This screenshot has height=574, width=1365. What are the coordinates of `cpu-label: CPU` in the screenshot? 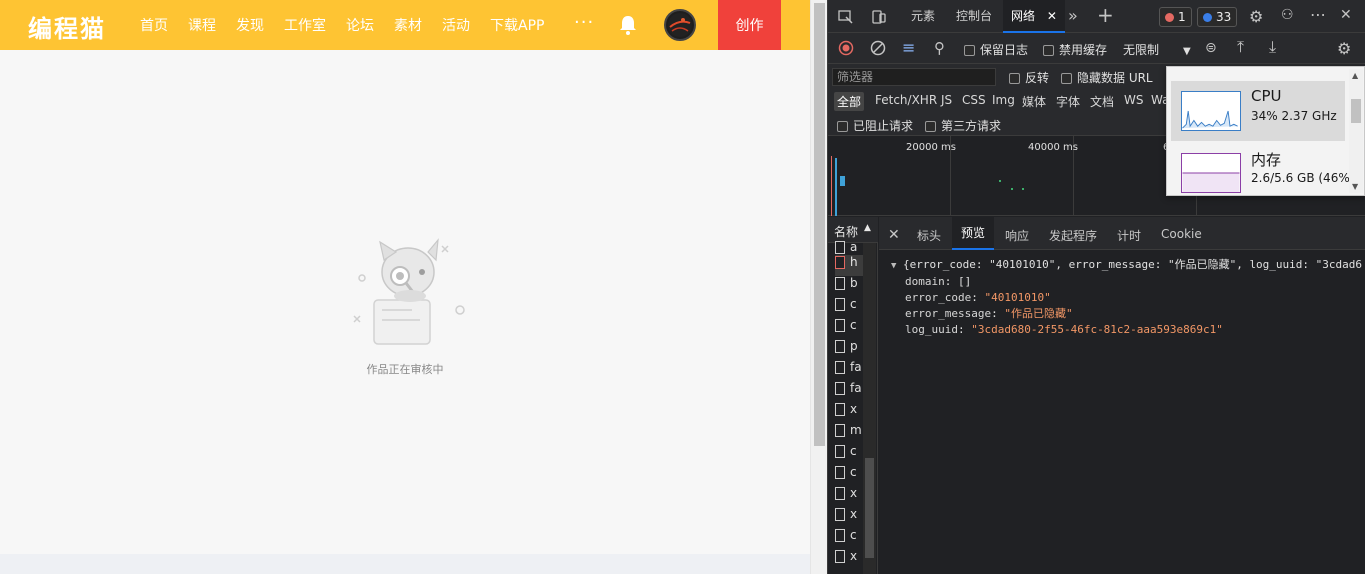 It's located at (1266, 96).